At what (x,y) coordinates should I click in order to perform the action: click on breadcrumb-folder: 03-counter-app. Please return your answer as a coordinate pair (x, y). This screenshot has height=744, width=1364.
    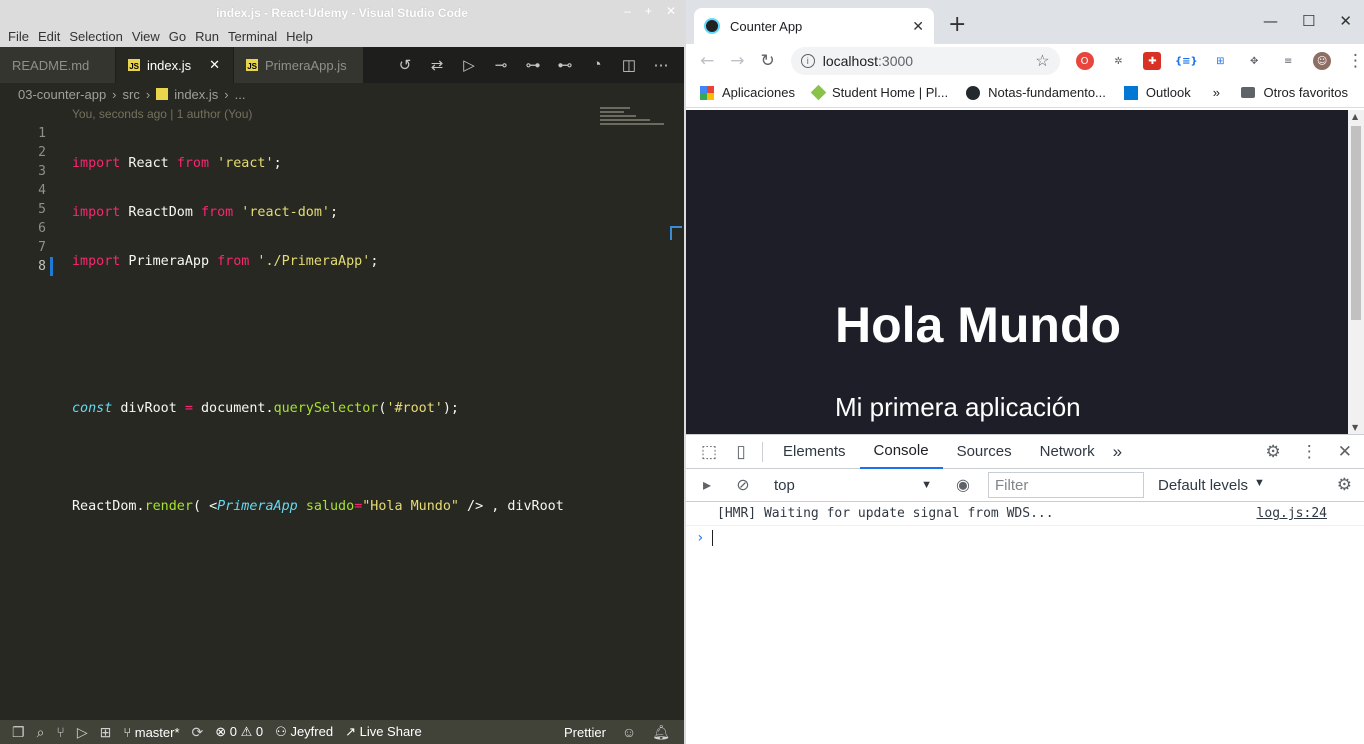
    Looking at the image, I should click on (62, 94).